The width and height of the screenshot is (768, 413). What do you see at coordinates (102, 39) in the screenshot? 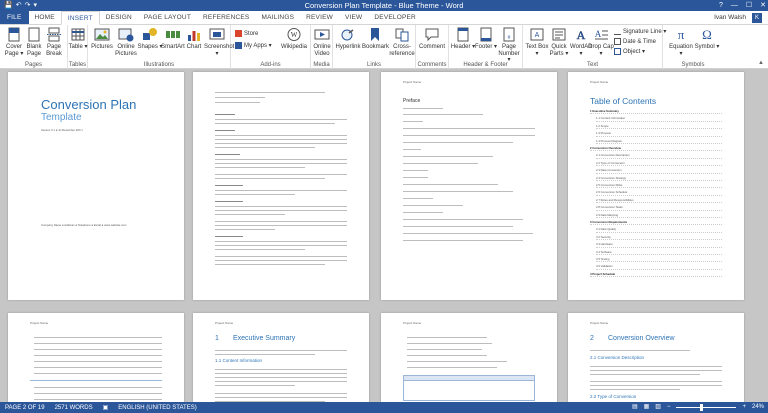
I see `pictures-button: Pictures` at bounding box center [102, 39].